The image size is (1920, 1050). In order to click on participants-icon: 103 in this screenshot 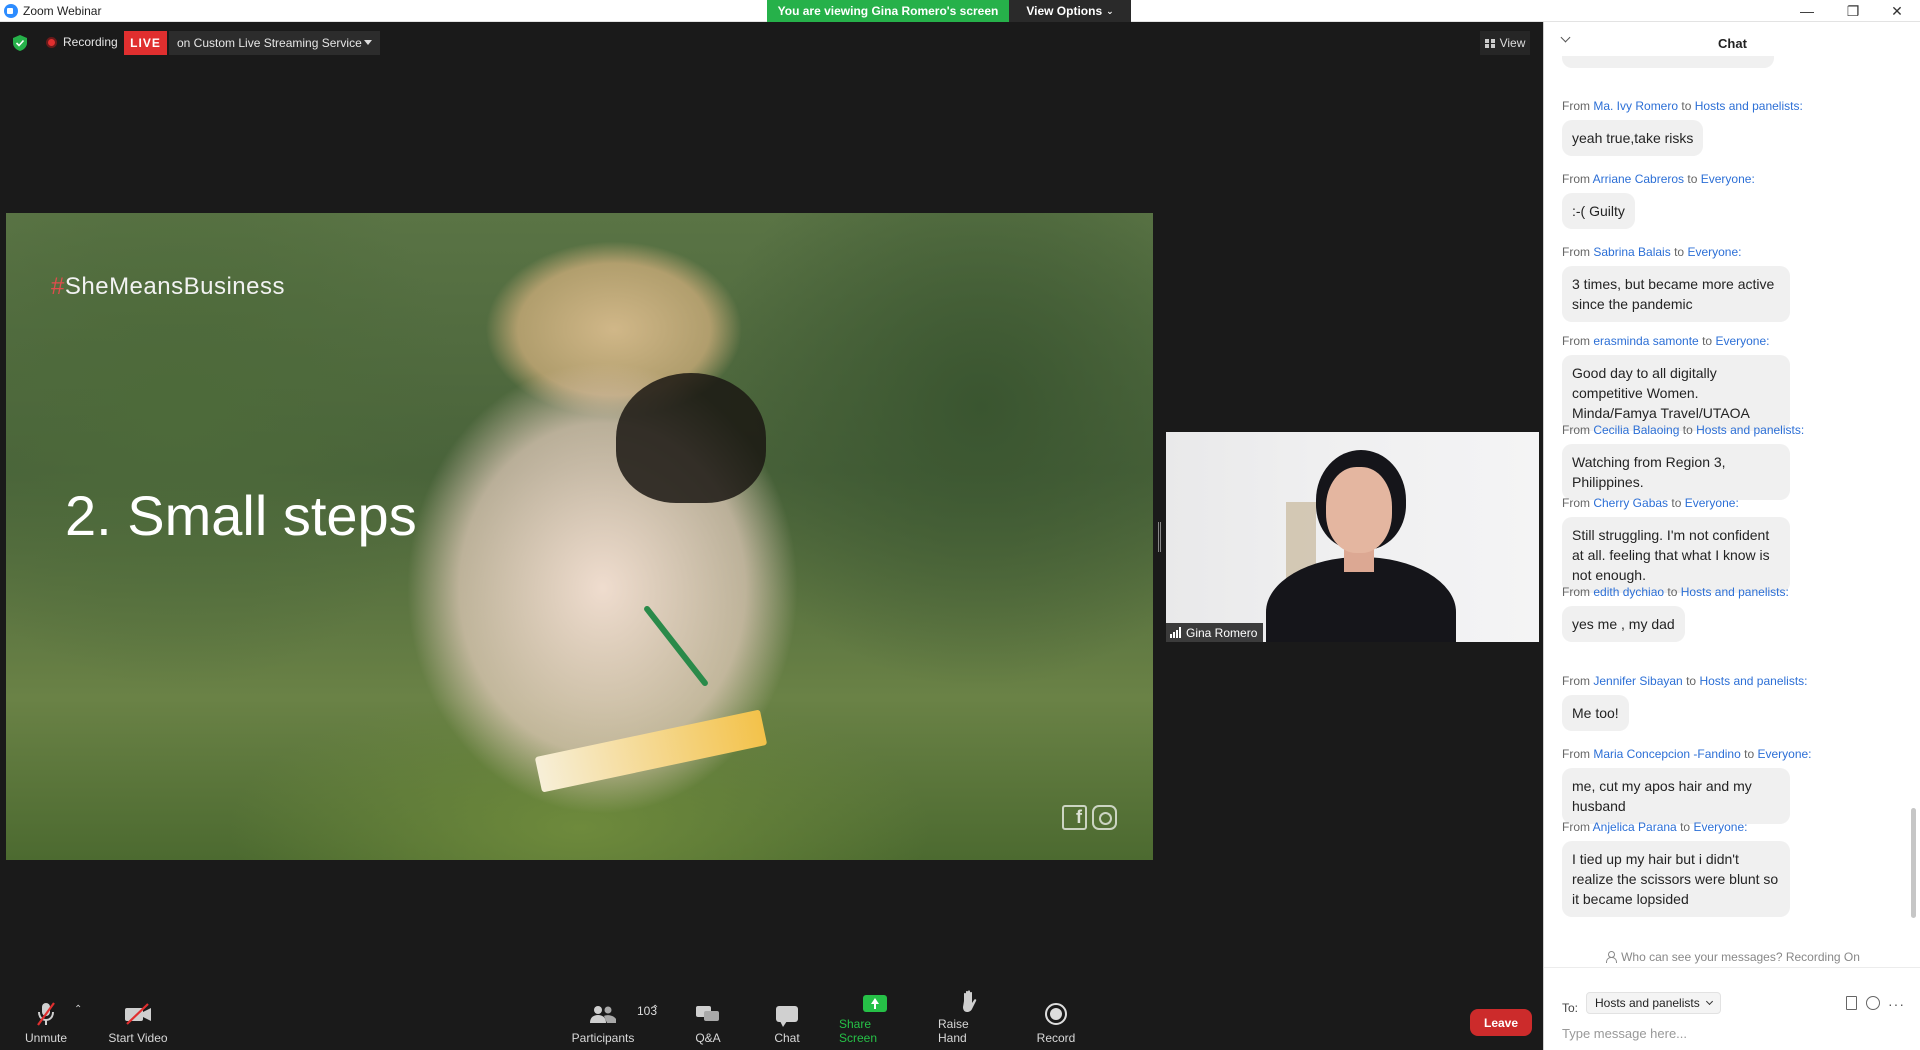, I will do `click(623, 1014)`.